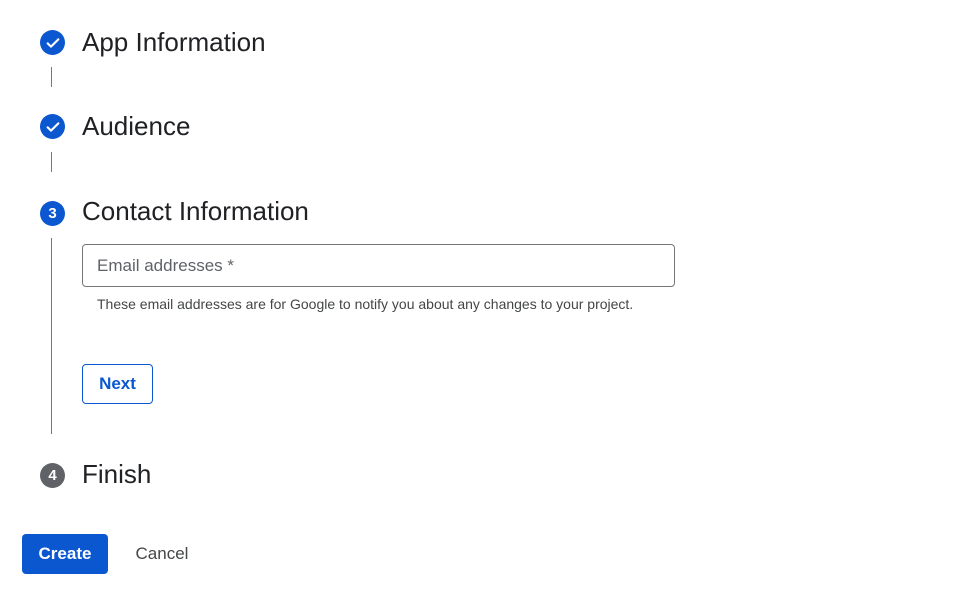  Describe the element at coordinates (52, 475) in the screenshot. I see `step-4-number-badge: 4` at that location.